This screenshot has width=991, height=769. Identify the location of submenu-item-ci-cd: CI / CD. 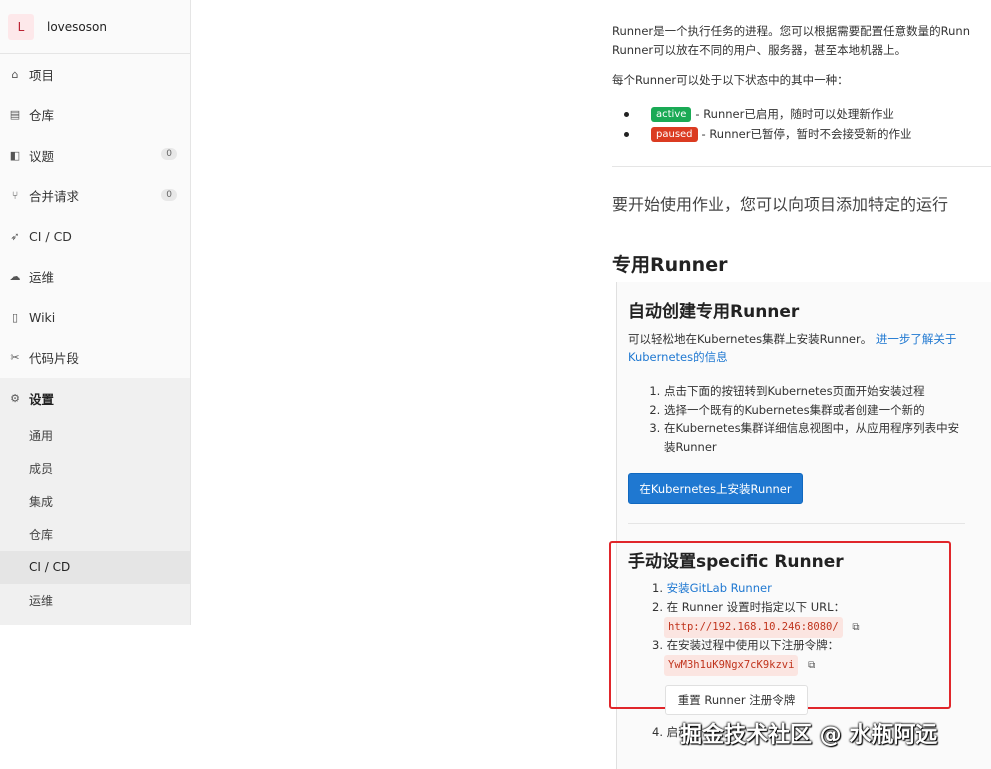
(95, 567).